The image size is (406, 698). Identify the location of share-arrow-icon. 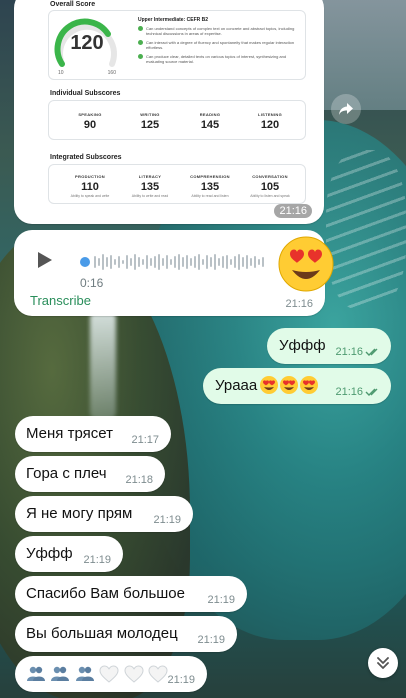
(346, 109).